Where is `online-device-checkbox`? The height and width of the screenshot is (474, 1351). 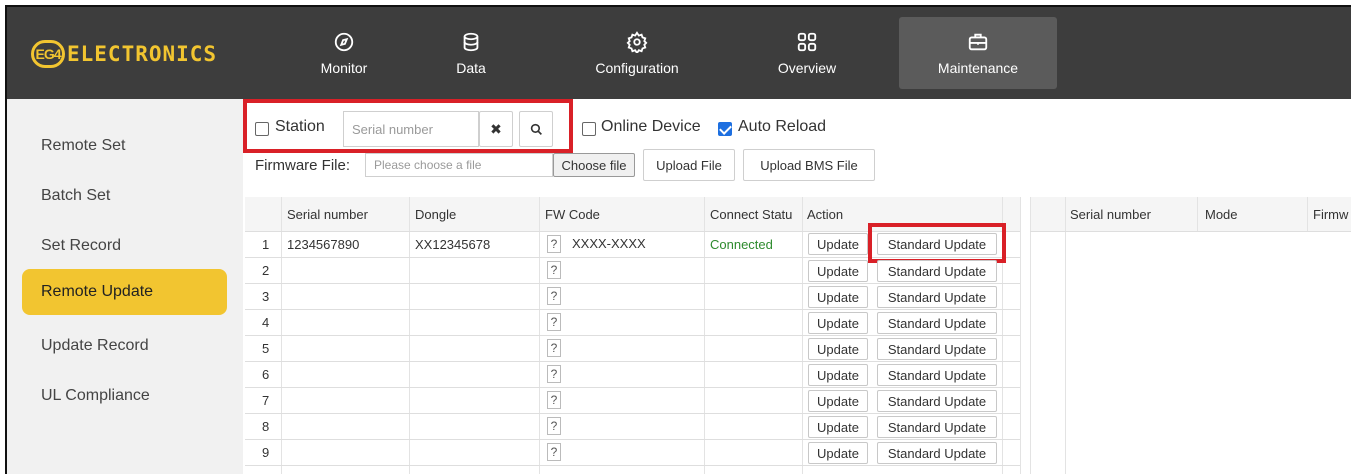 online-device-checkbox is located at coordinates (589, 129).